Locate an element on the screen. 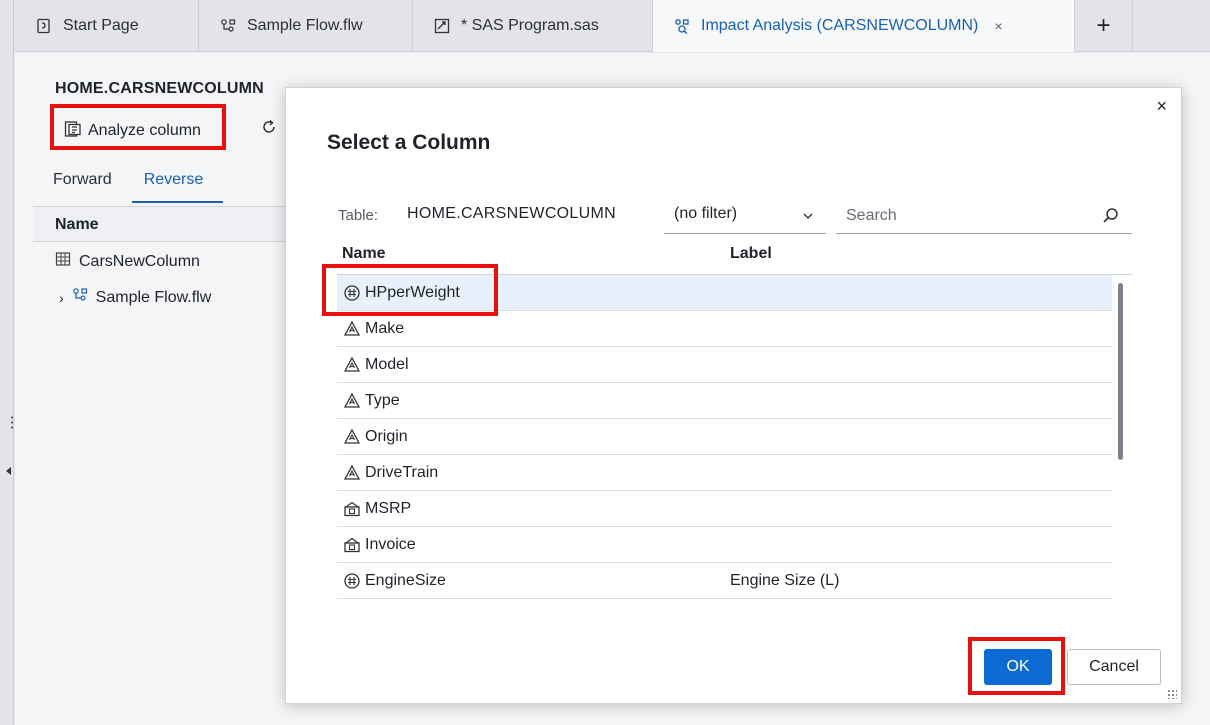 The height and width of the screenshot is (725, 1210). tab-forward: Forward is located at coordinates (92, 184).